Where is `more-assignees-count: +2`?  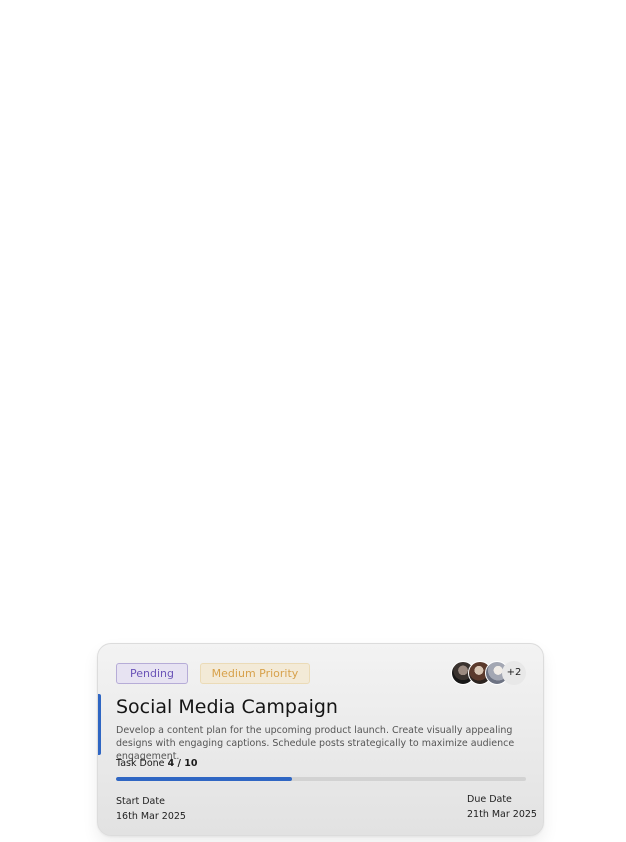 more-assignees-count: +2 is located at coordinates (514, 673).